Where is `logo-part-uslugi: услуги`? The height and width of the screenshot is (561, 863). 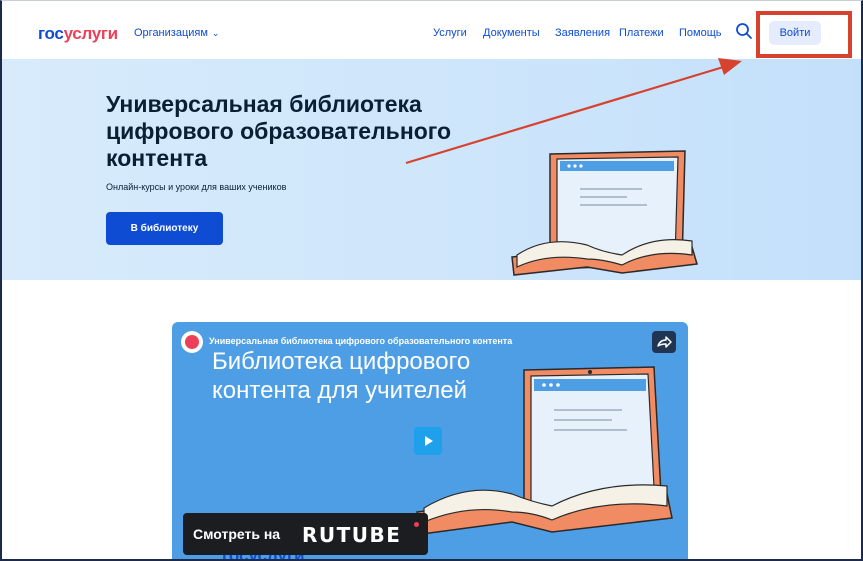
logo-part-uslugi: услуги is located at coordinates (91, 33).